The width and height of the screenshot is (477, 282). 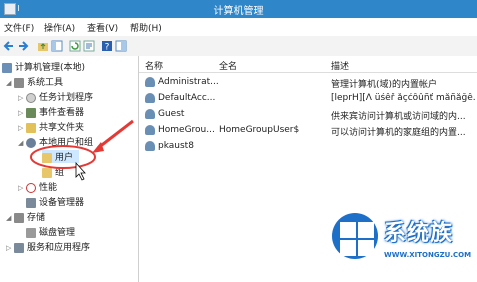 I want to click on highlight-circle, so click(x=63, y=157).